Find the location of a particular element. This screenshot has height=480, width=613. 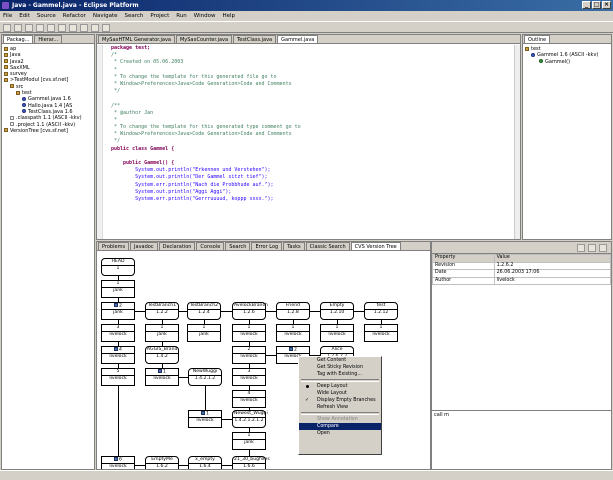

menu-run: Run is located at coordinates (181, 16).